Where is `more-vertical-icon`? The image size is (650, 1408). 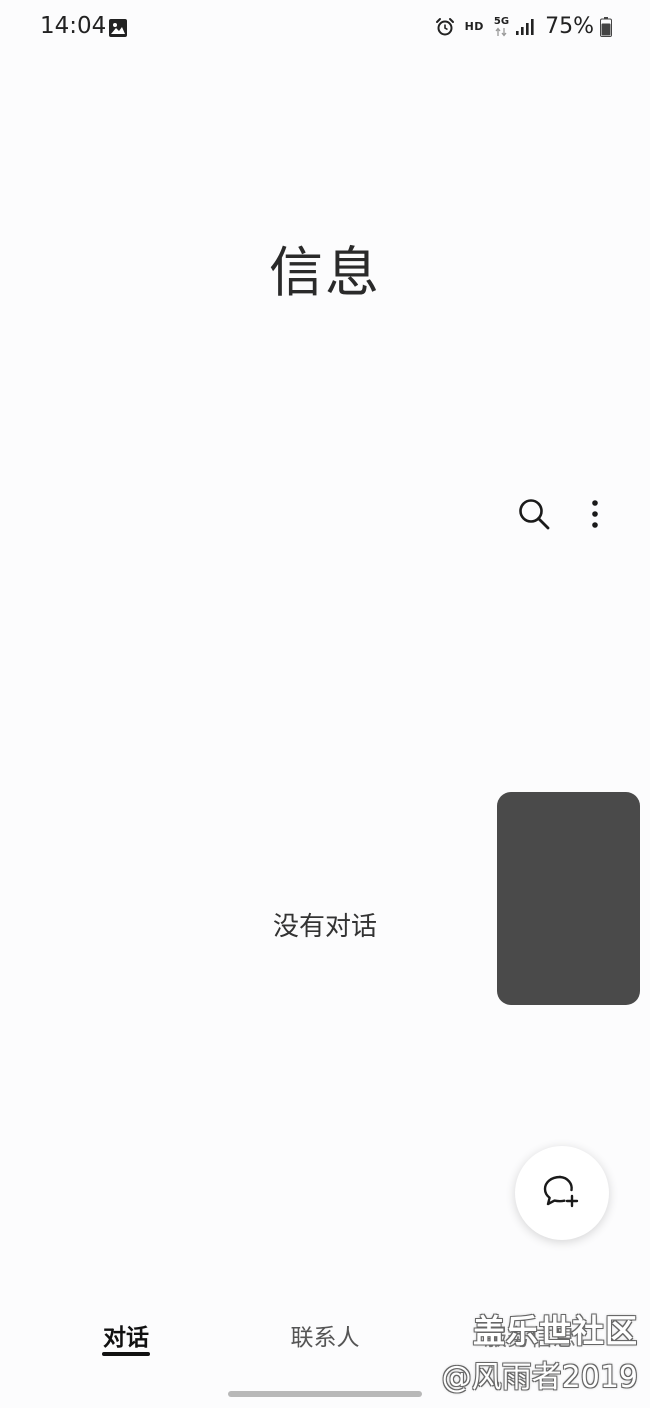
more-vertical-icon is located at coordinates (595, 514).